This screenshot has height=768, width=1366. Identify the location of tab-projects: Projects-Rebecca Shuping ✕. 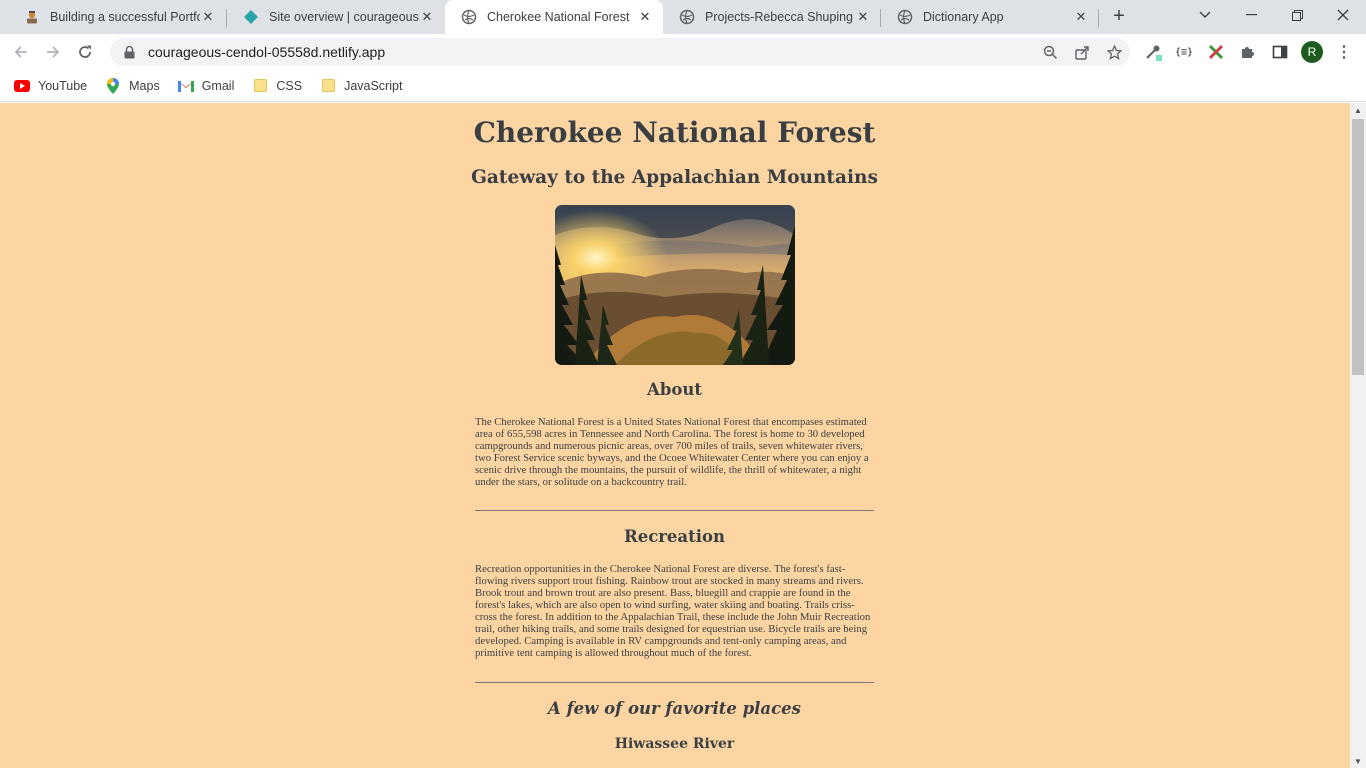
(772, 17).